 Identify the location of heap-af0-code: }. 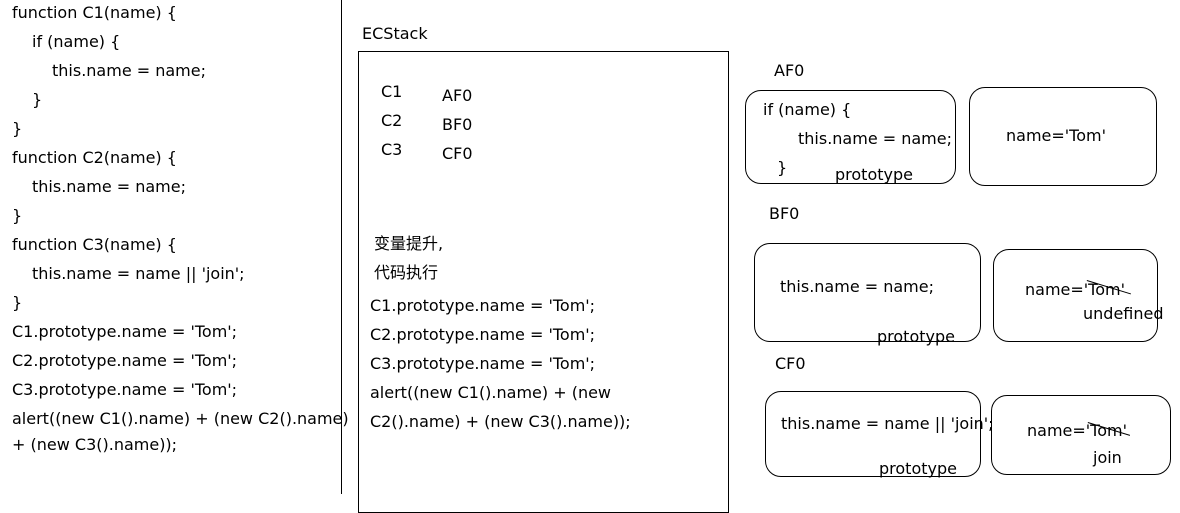
(782, 167).